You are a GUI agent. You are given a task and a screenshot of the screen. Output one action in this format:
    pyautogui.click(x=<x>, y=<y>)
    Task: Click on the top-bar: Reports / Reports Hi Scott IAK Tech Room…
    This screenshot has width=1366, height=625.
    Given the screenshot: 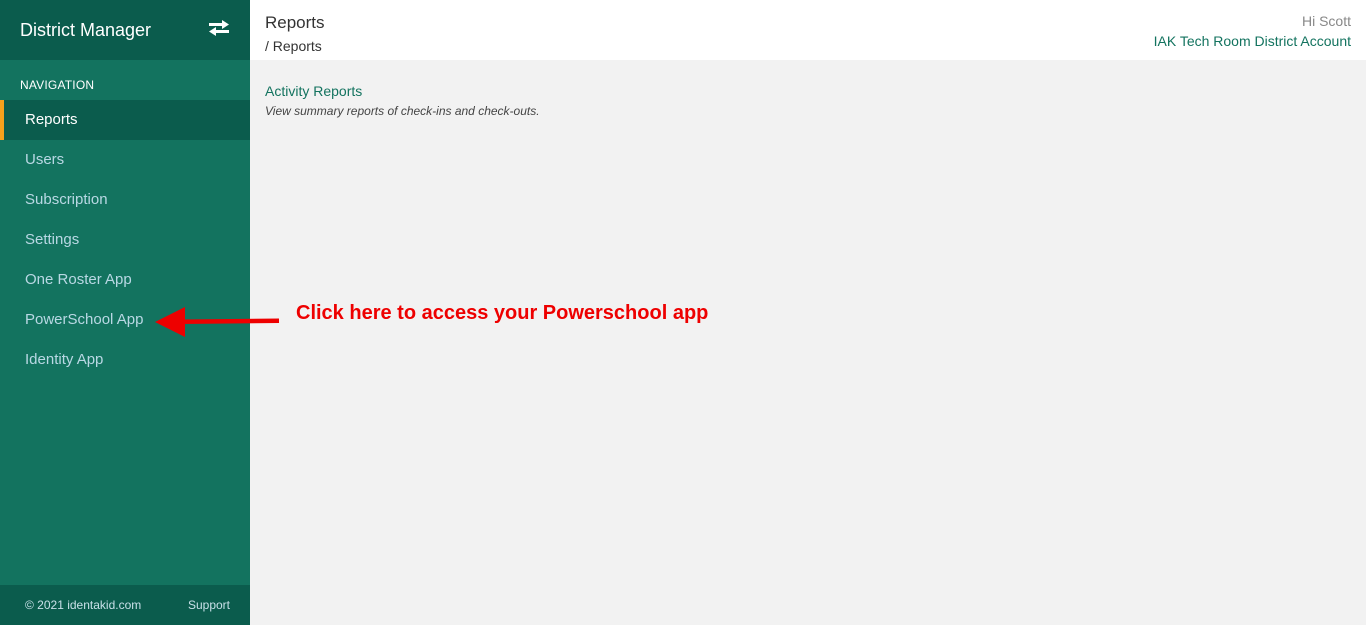 What is the action you would take?
    pyautogui.click(x=808, y=30)
    